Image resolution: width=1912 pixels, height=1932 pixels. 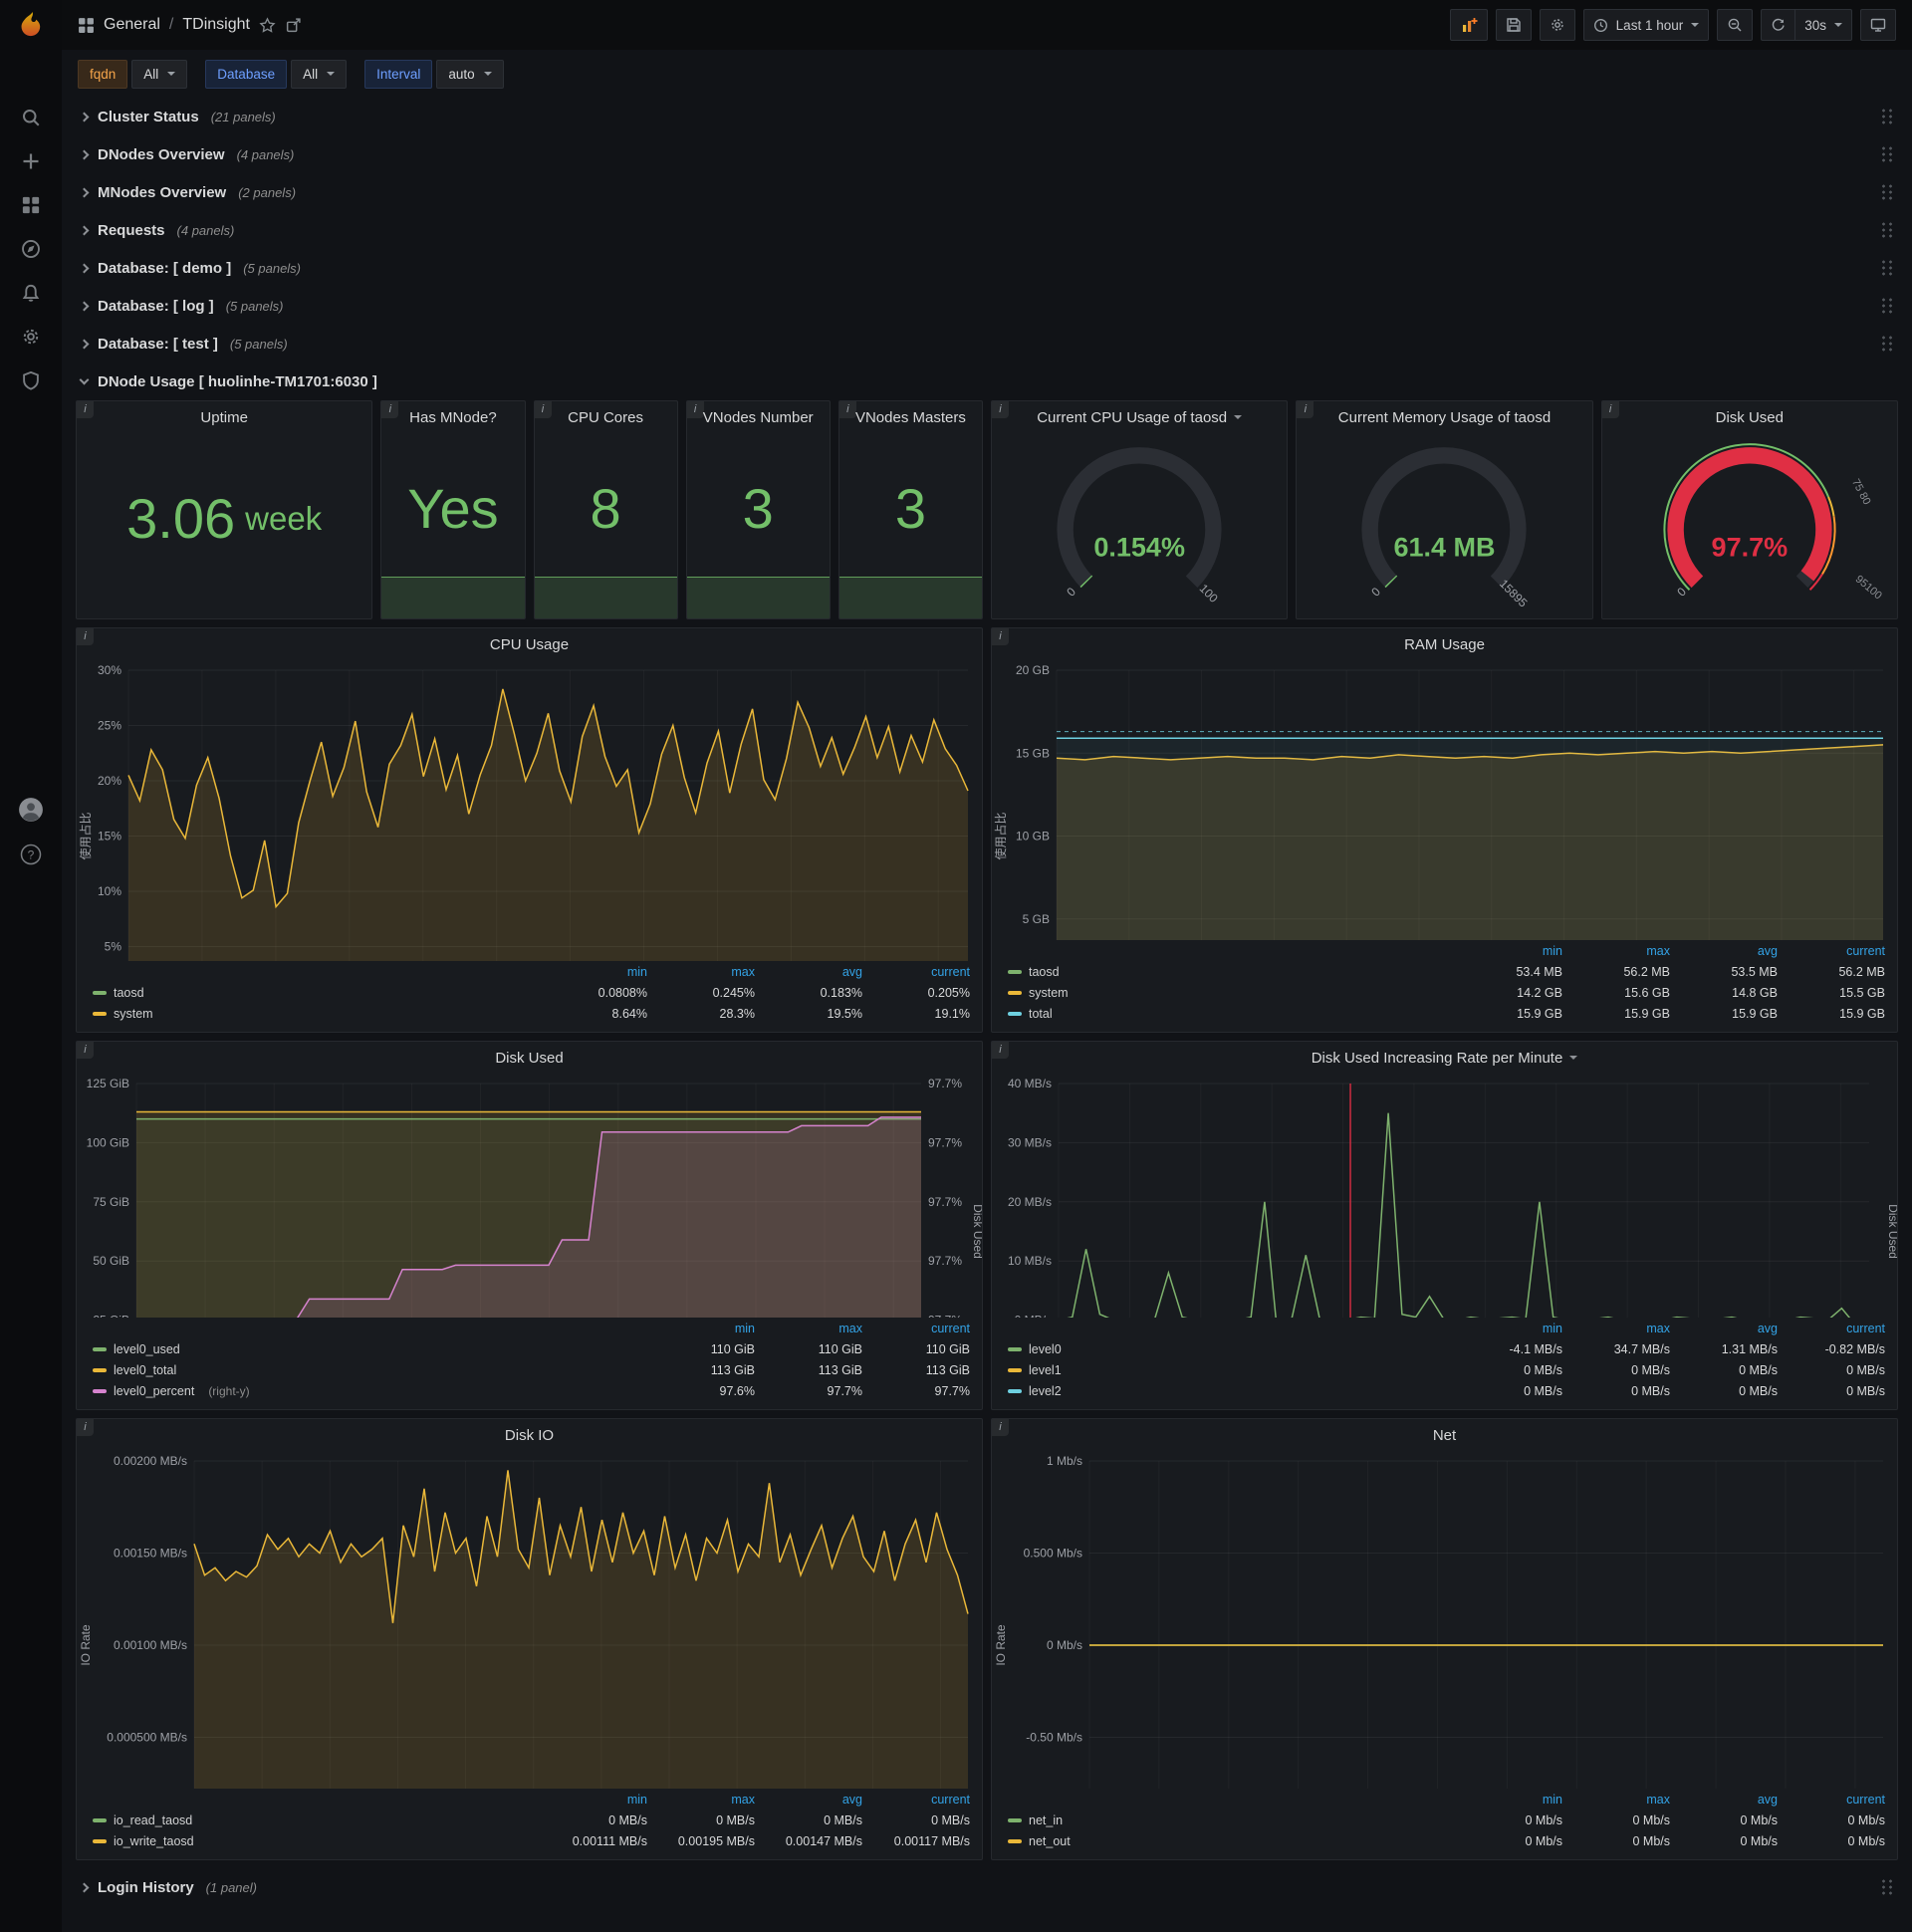 What do you see at coordinates (987, 154) in the screenshot?
I see `row-dnodes-overview: DNodes Overview (4 panels)` at bounding box center [987, 154].